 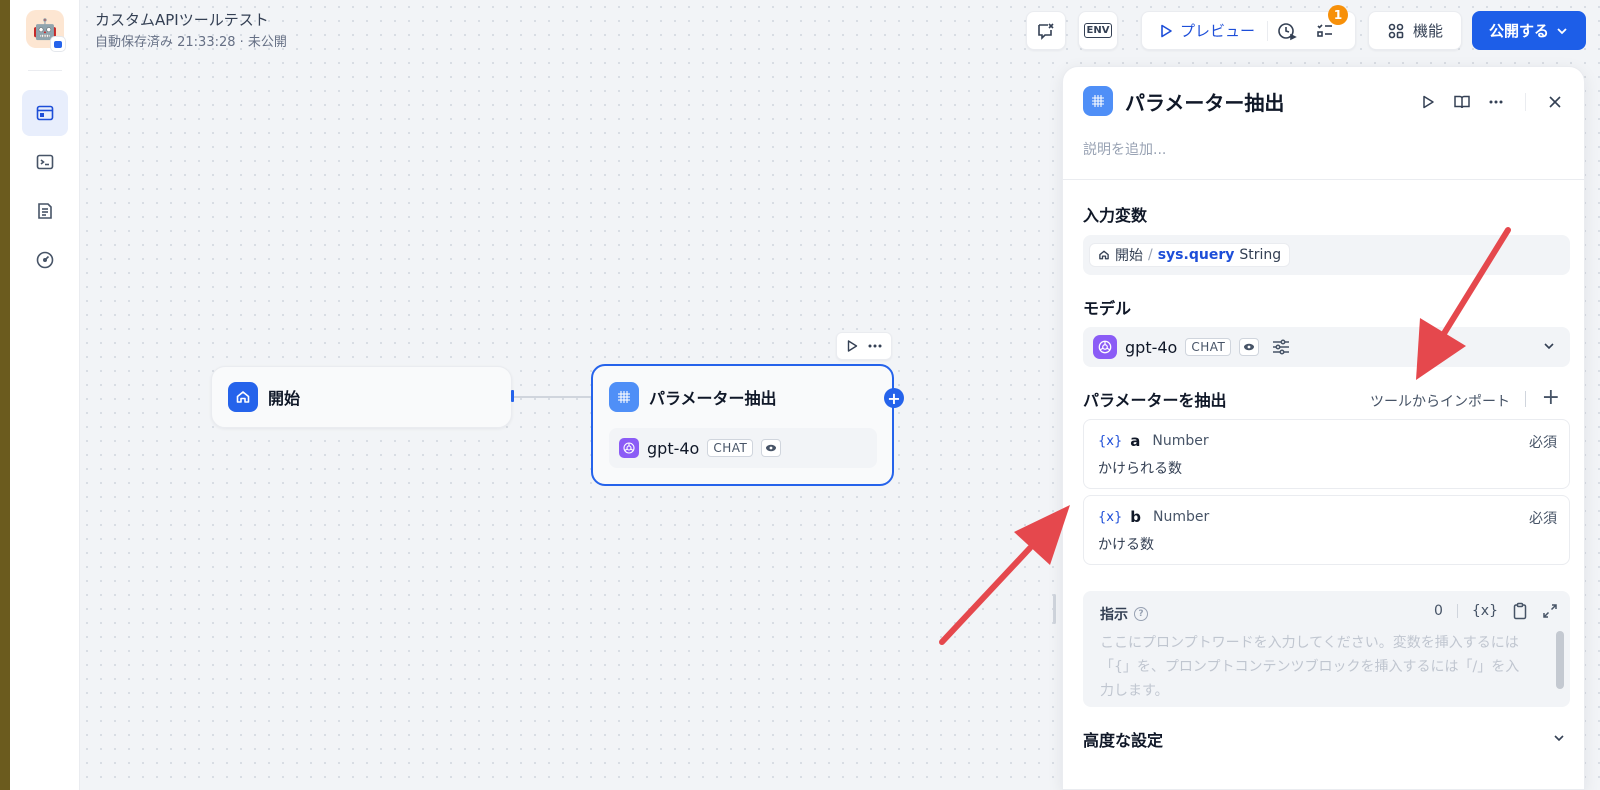 I want to click on parameter-type: Number, so click(x=1180, y=441).